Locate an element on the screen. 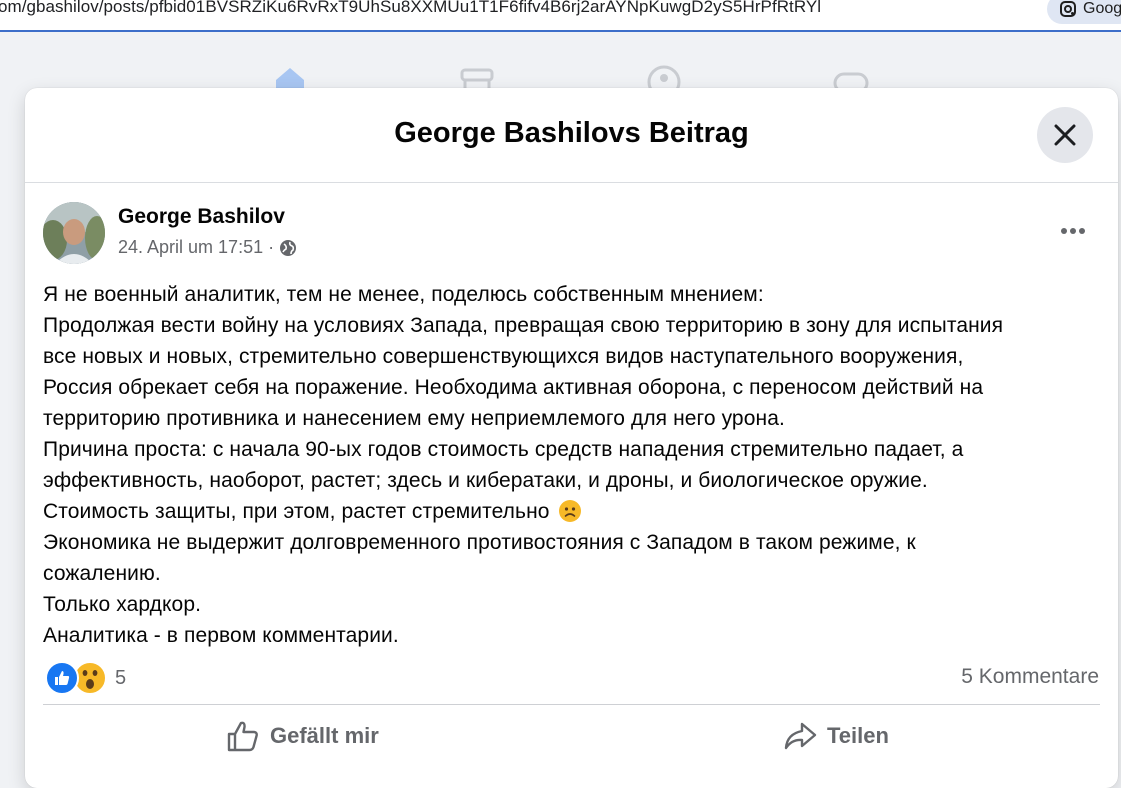 The height and width of the screenshot is (788, 1121). thumbs-up-icon is located at coordinates (242, 736).